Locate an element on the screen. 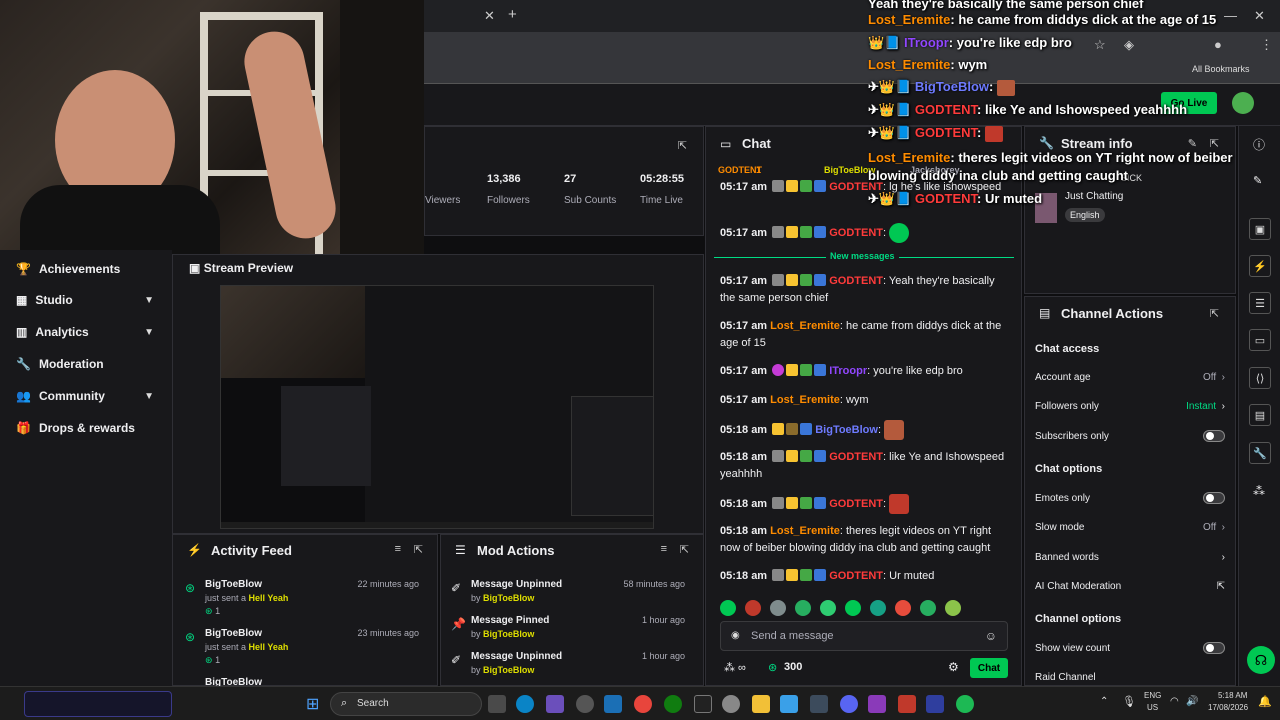 The image size is (1280, 720). emotes-only-setting: Emotes only is located at coordinates (1130, 498).